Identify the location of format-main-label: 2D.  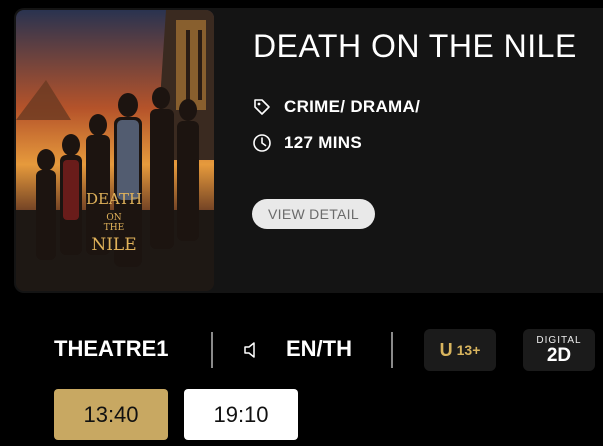
(559, 355).